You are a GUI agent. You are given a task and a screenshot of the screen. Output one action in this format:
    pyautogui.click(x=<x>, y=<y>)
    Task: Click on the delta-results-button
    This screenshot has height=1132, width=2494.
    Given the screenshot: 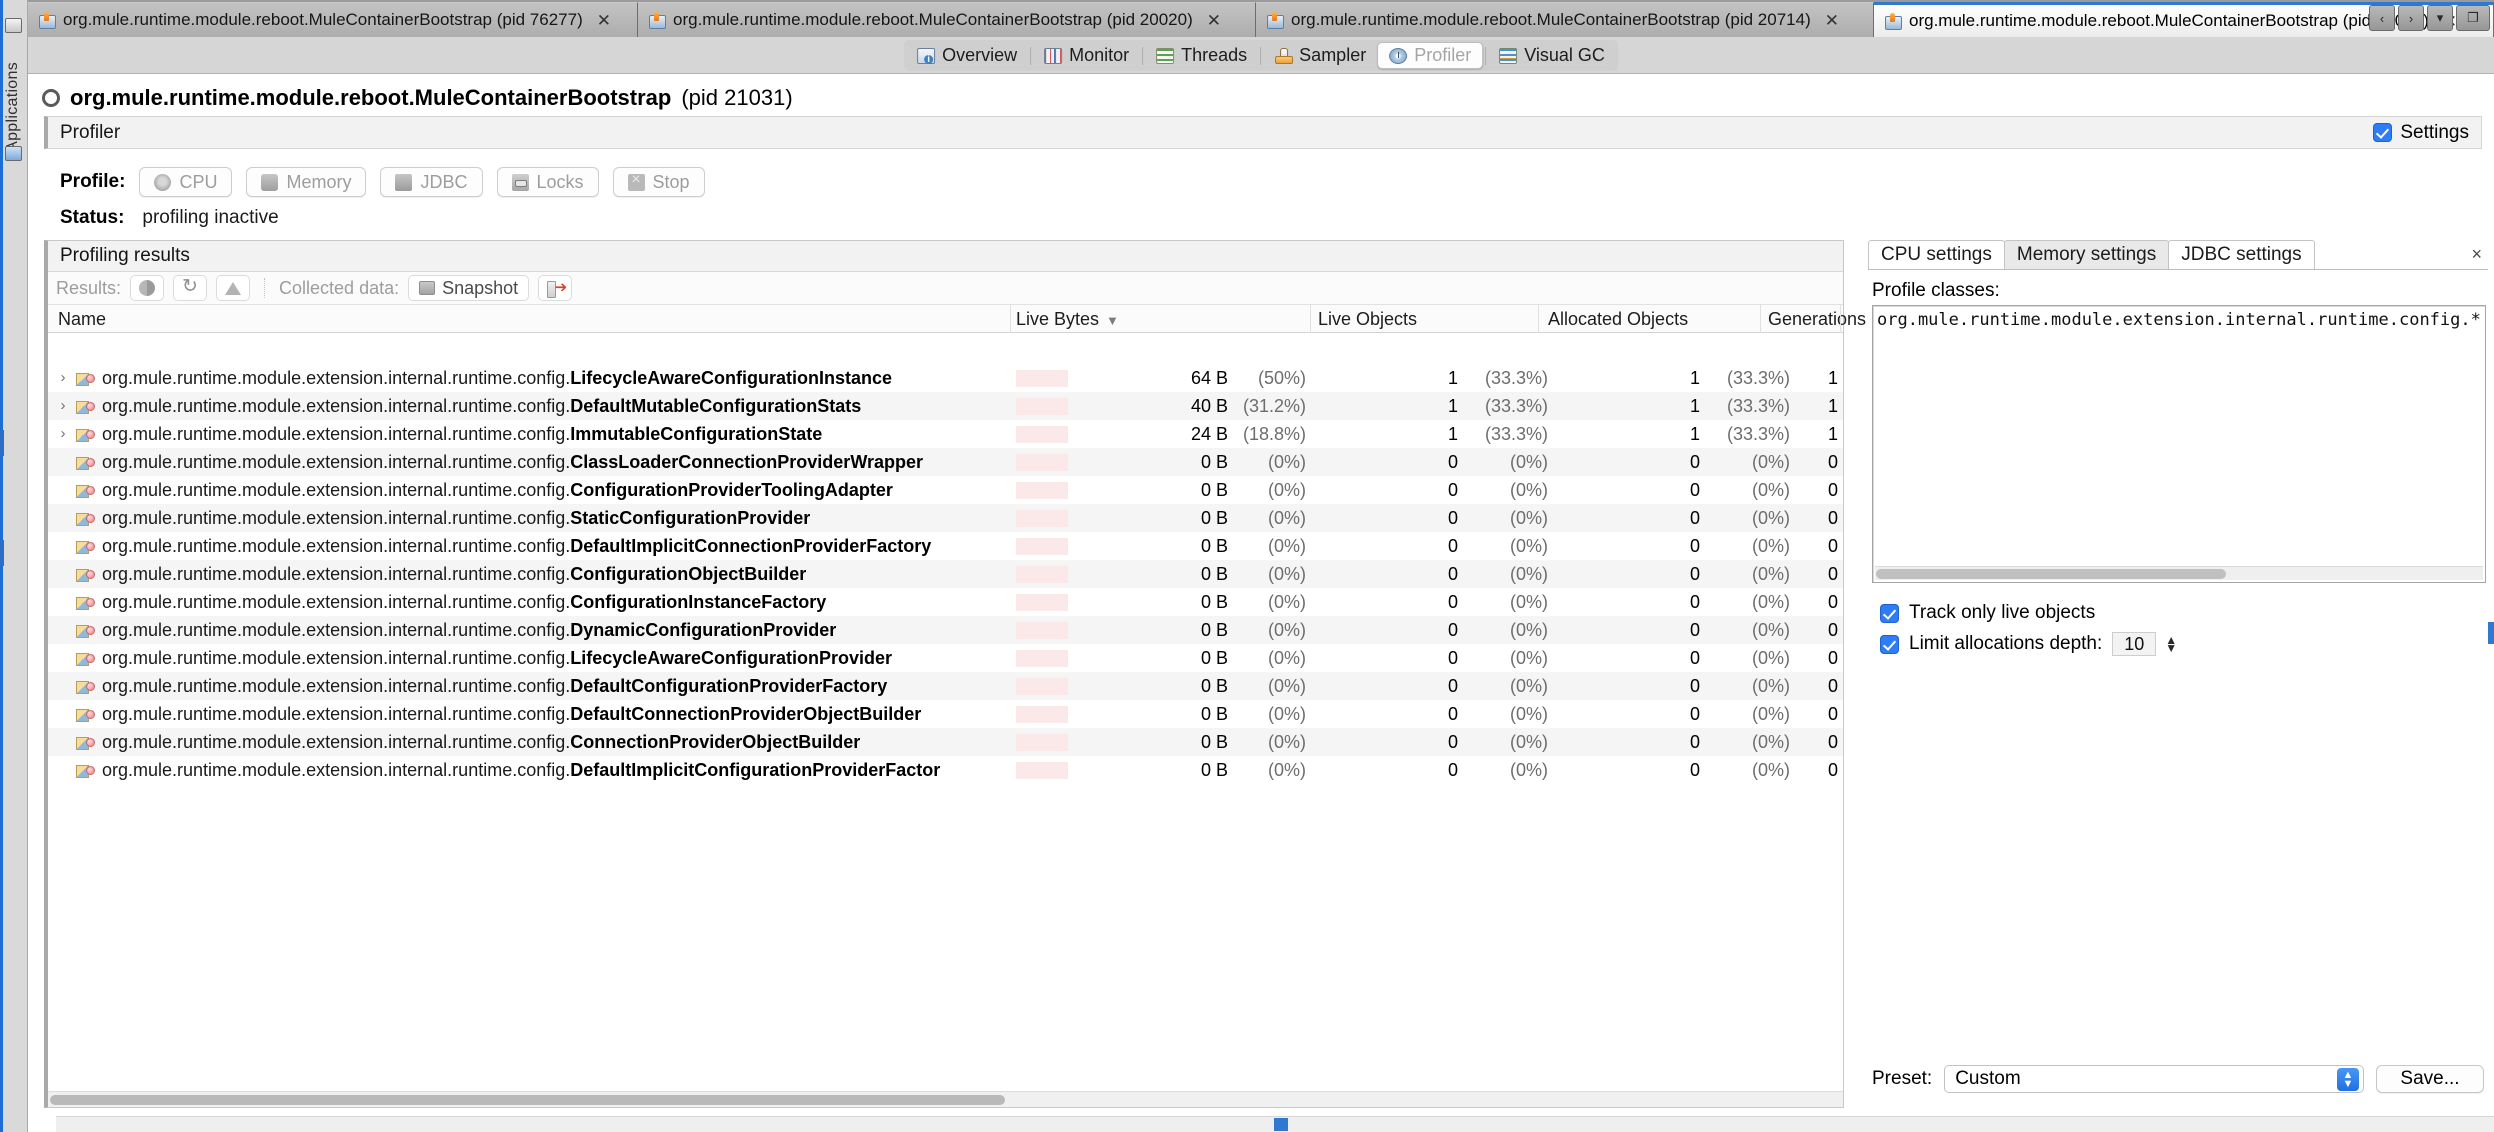 What is the action you would take?
    pyautogui.click(x=233, y=288)
    